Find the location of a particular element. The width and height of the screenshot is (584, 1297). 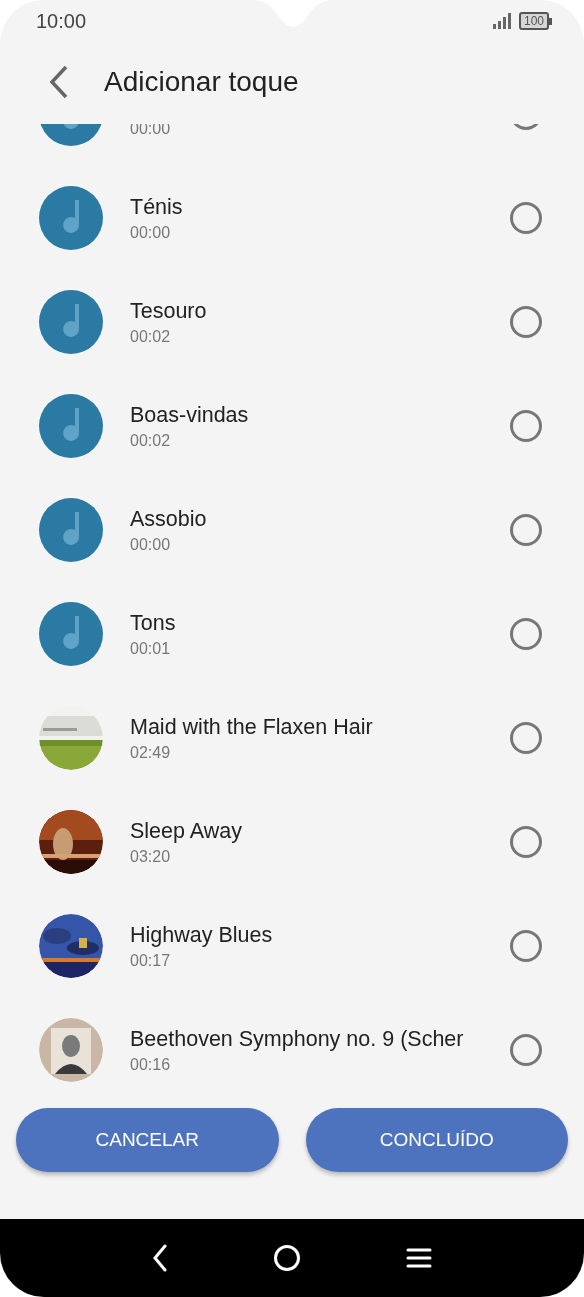

home-icon is located at coordinates (287, 1258).